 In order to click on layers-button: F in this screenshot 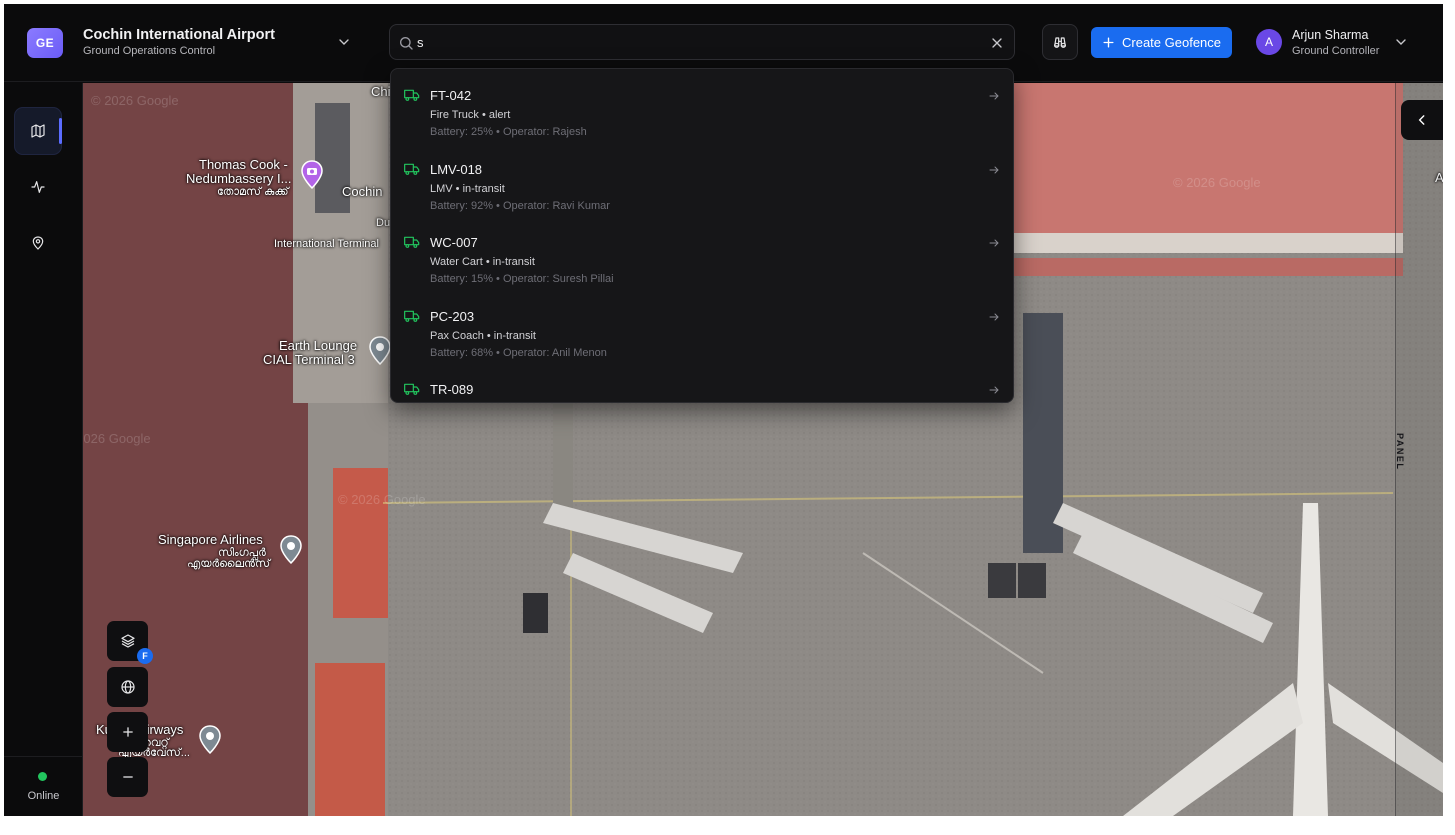, I will do `click(130, 642)`.